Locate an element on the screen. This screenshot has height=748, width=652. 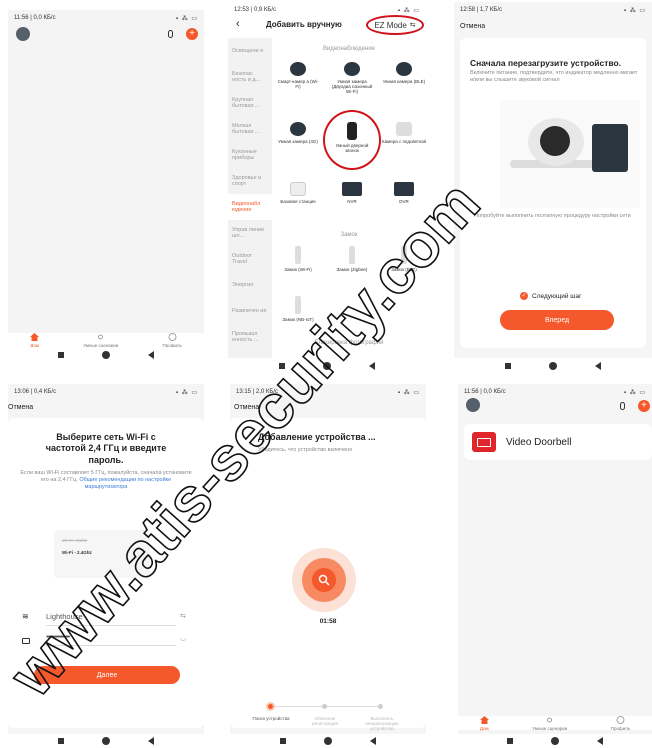
floodlight-camera-icon is located at coordinates (404, 129).